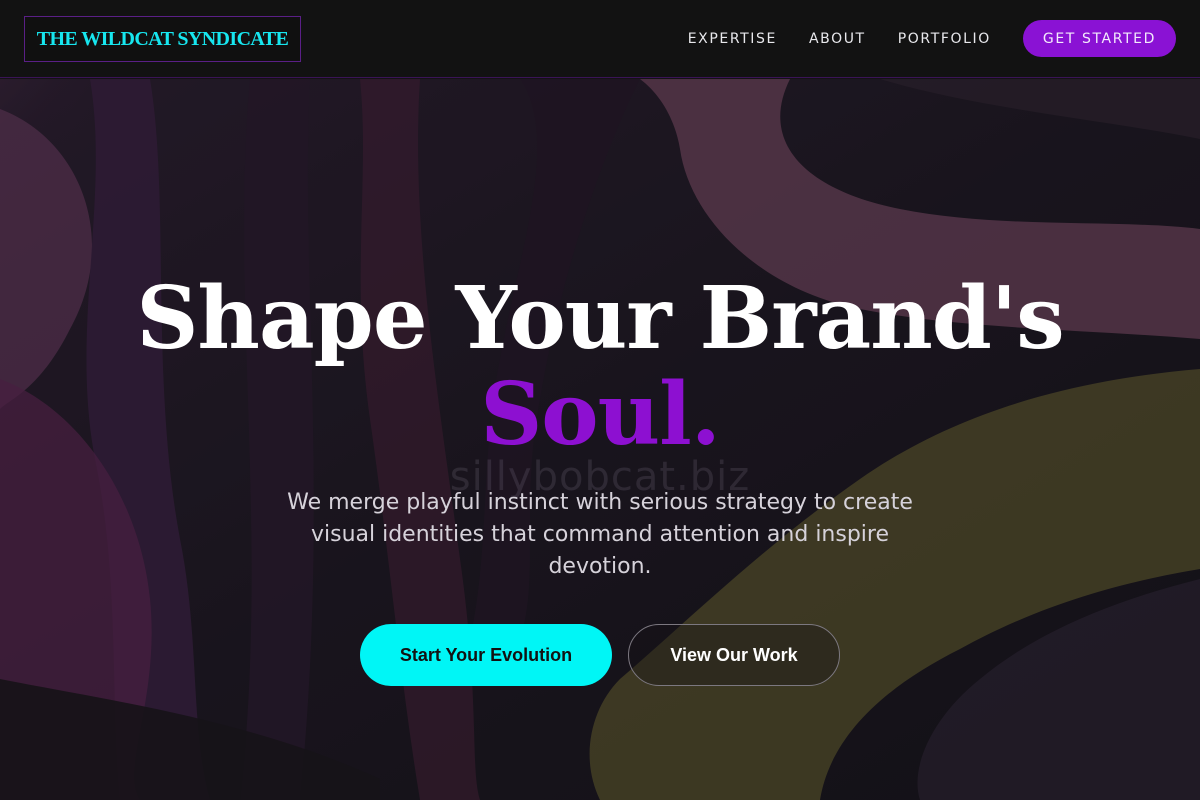 The width and height of the screenshot is (1200, 800). What do you see at coordinates (734, 655) in the screenshot?
I see `view-our-work-button: View Our Work` at bounding box center [734, 655].